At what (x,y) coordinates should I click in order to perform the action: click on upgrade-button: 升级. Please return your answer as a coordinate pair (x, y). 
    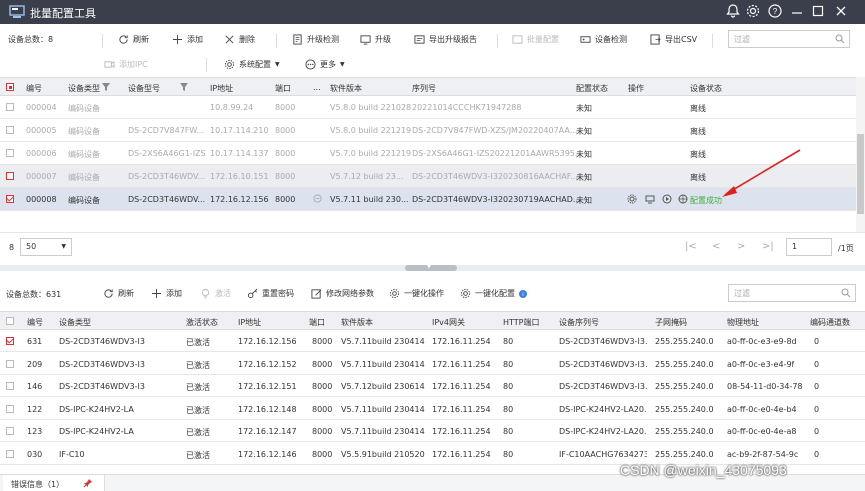
    Looking at the image, I should click on (375, 39).